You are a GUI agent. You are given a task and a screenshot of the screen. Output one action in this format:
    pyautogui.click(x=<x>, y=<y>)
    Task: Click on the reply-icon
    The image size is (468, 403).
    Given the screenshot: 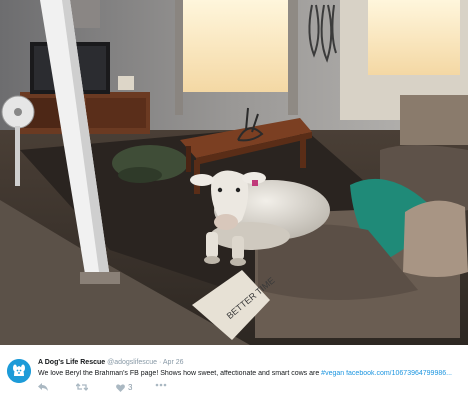 What is the action you would take?
    pyautogui.click(x=43, y=387)
    